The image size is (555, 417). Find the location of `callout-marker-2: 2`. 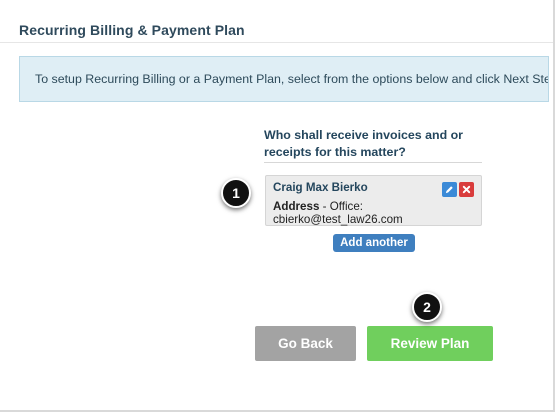

callout-marker-2: 2 is located at coordinates (427, 307).